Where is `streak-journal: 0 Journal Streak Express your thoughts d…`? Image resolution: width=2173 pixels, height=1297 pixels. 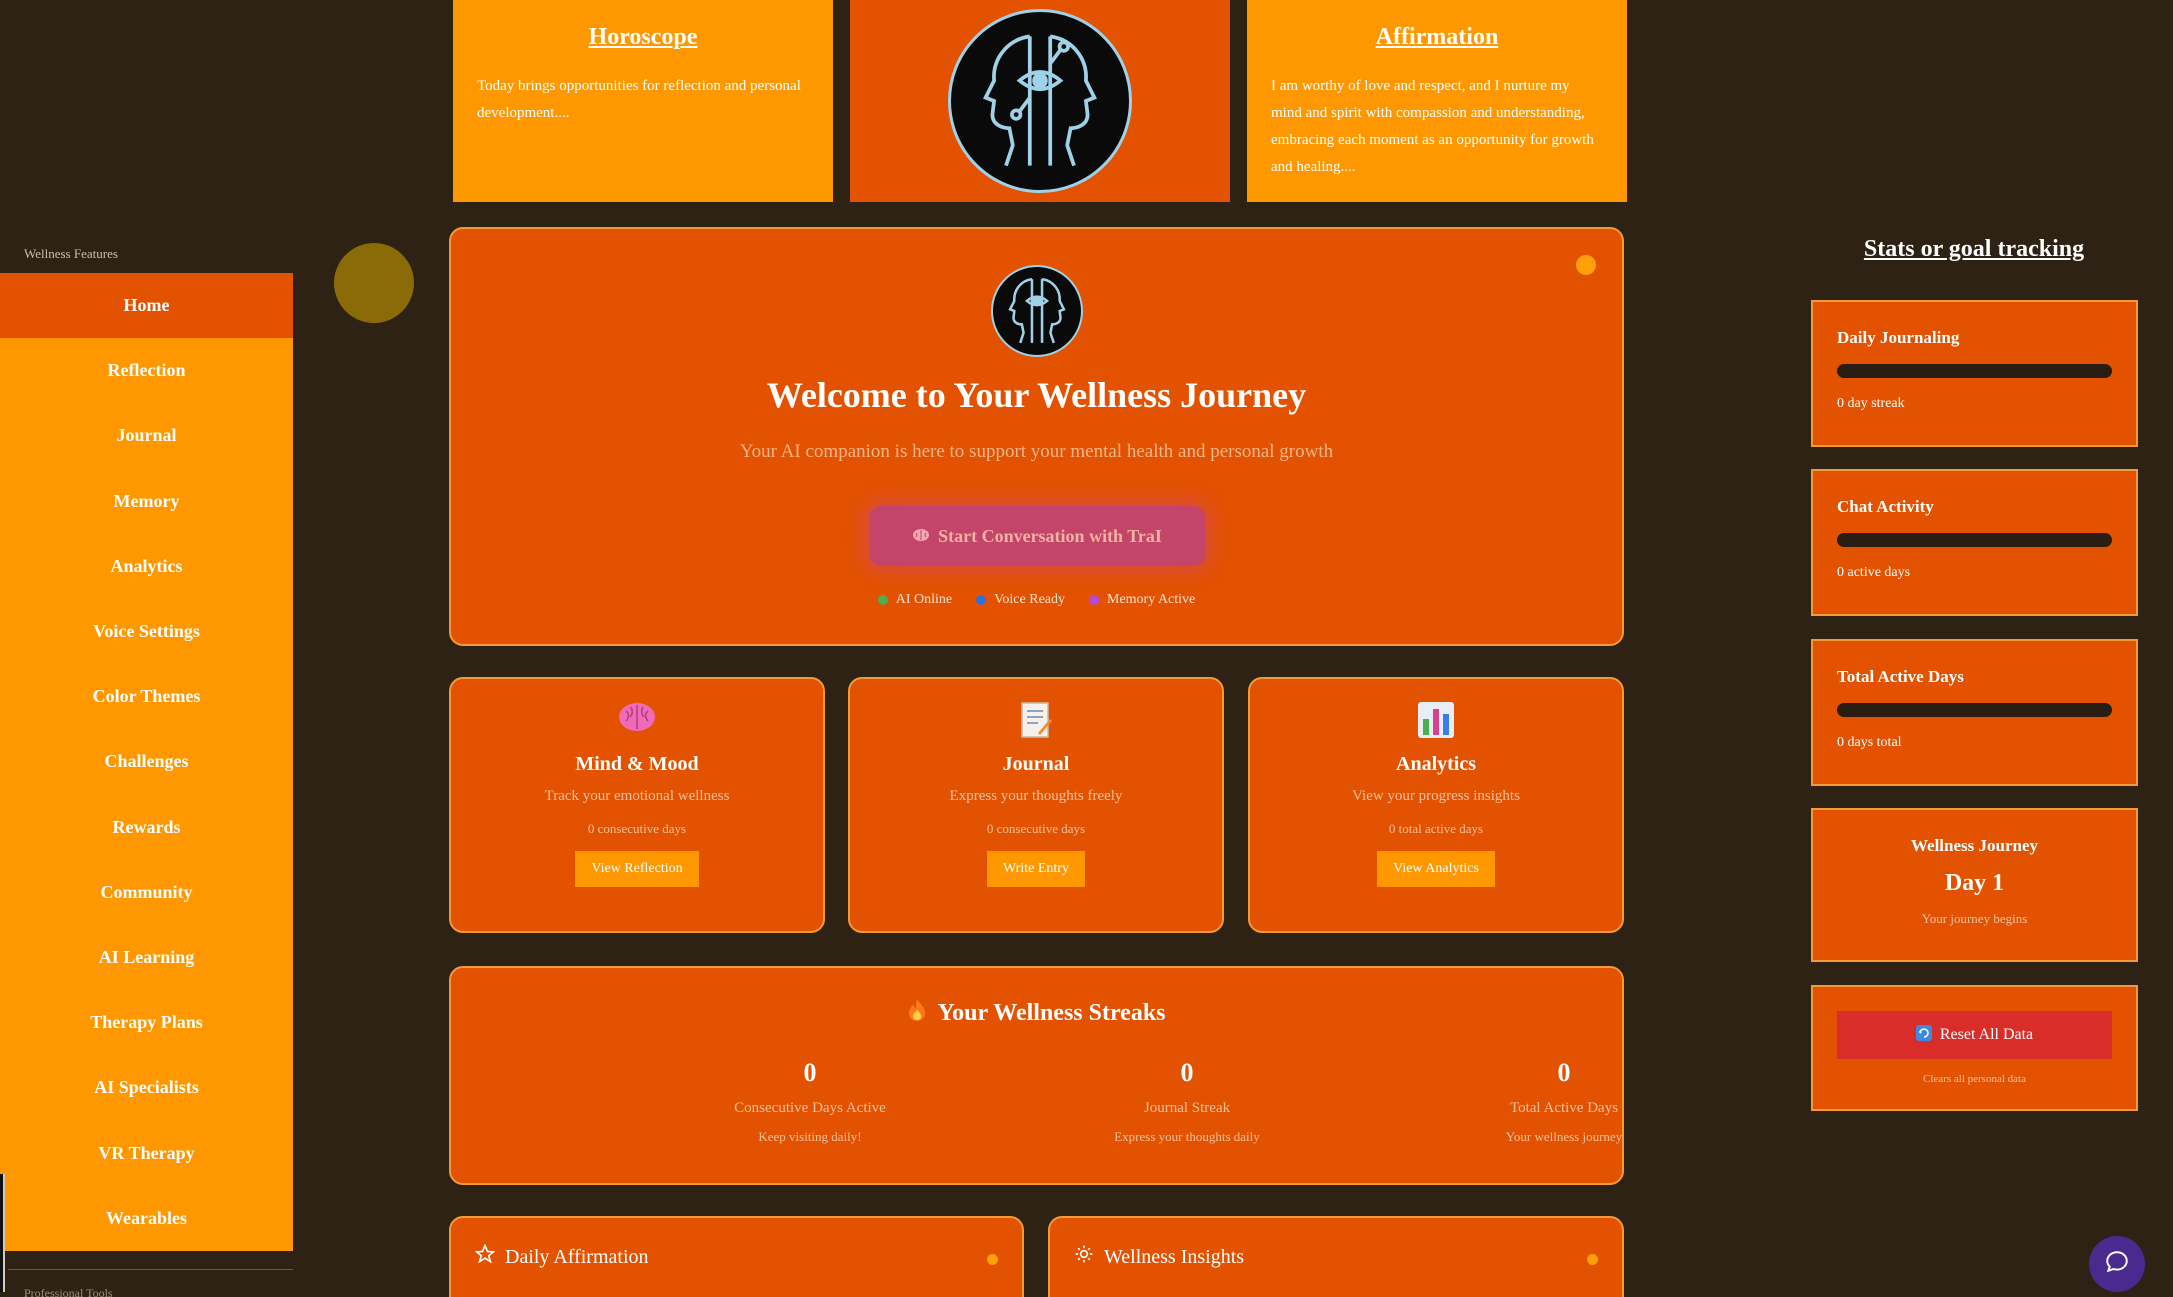
streak-journal: 0 Journal Streak Express your thoughts d… is located at coordinates (1187, 1101).